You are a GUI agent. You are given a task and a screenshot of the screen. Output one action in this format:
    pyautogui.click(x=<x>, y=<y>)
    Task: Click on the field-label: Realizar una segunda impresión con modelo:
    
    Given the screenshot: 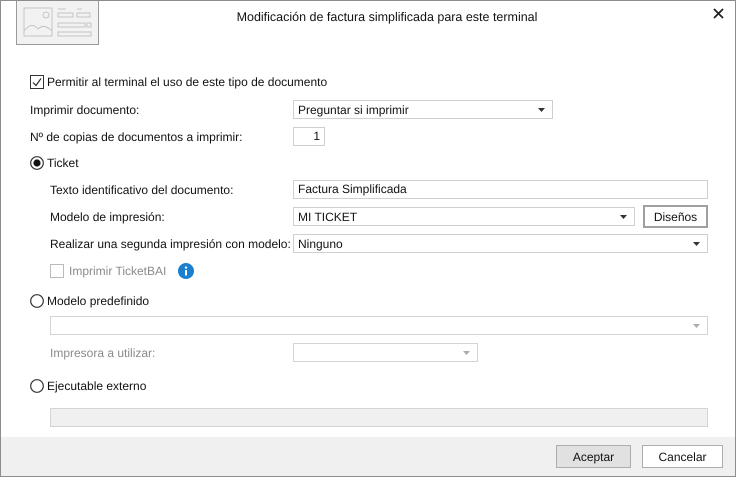 What is the action you would take?
    pyautogui.click(x=171, y=243)
    